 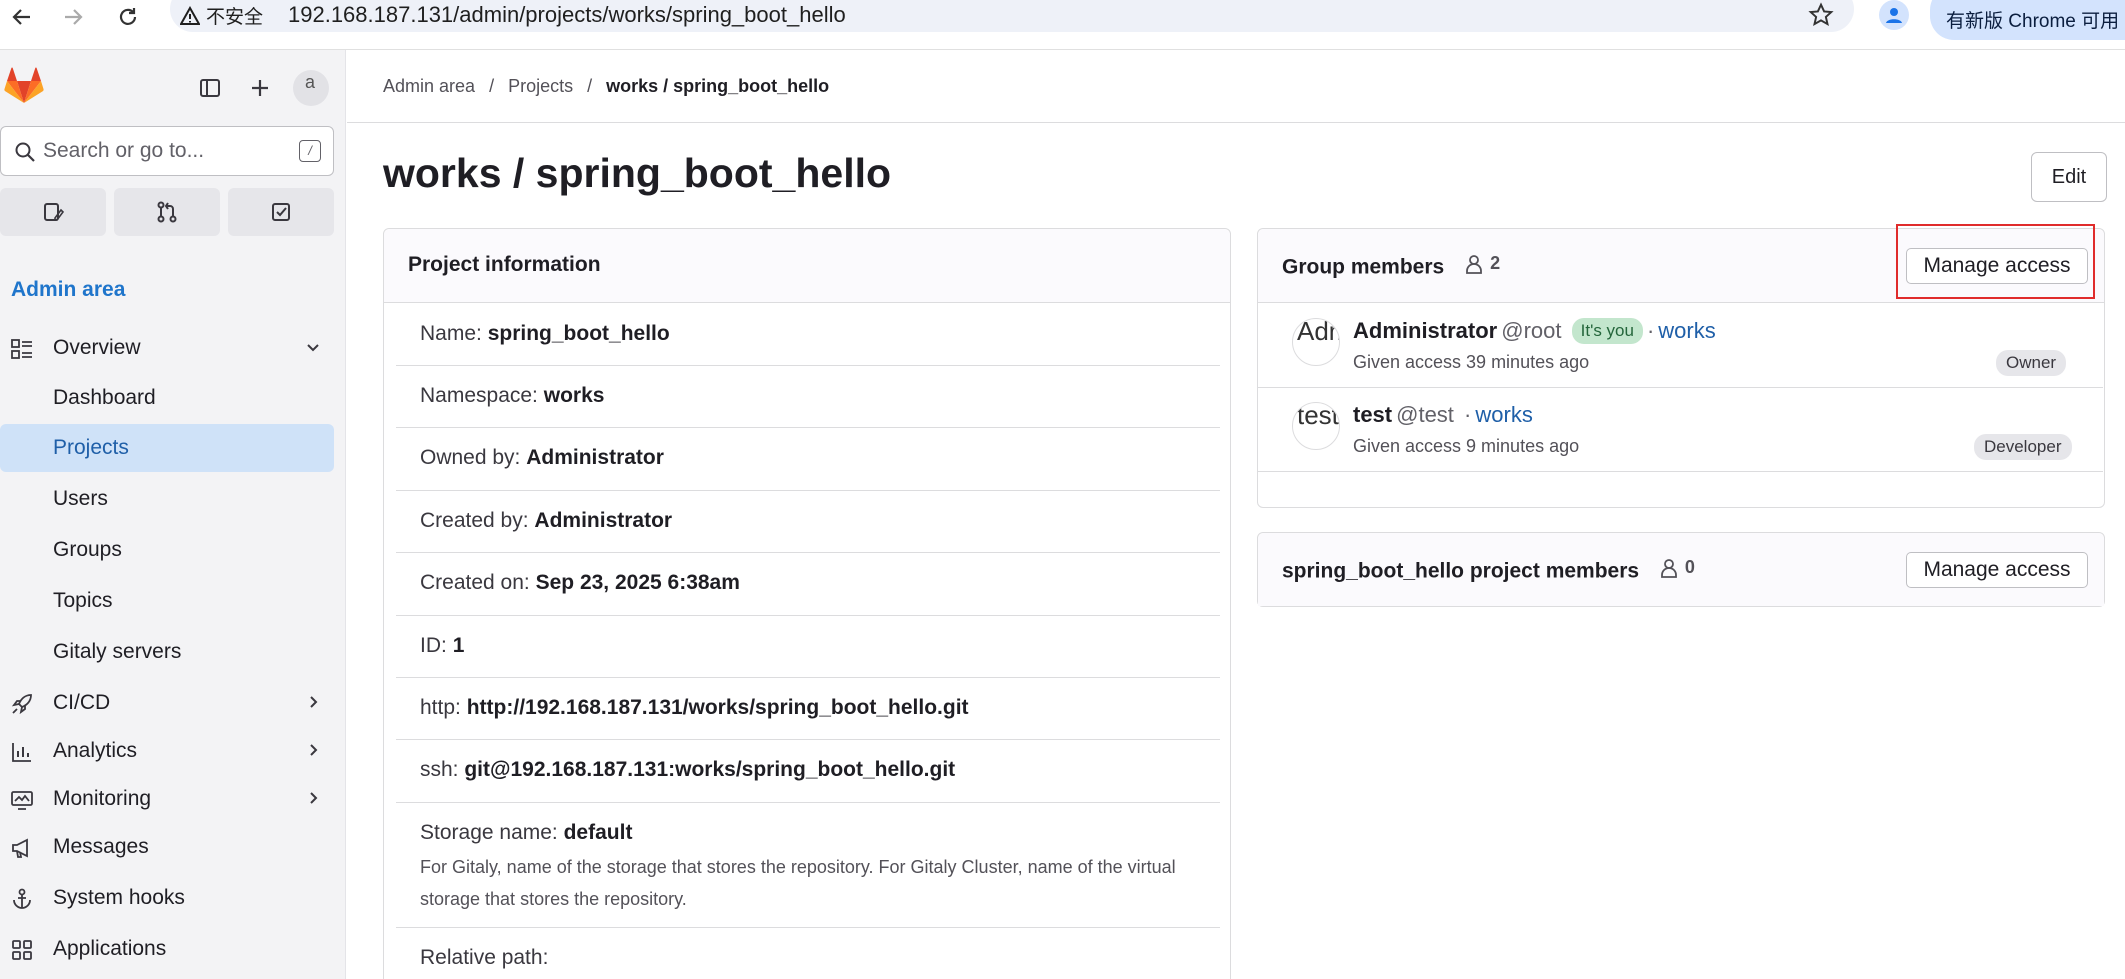 I want to click on sidebar-item-messages: Messages, so click(x=167, y=847).